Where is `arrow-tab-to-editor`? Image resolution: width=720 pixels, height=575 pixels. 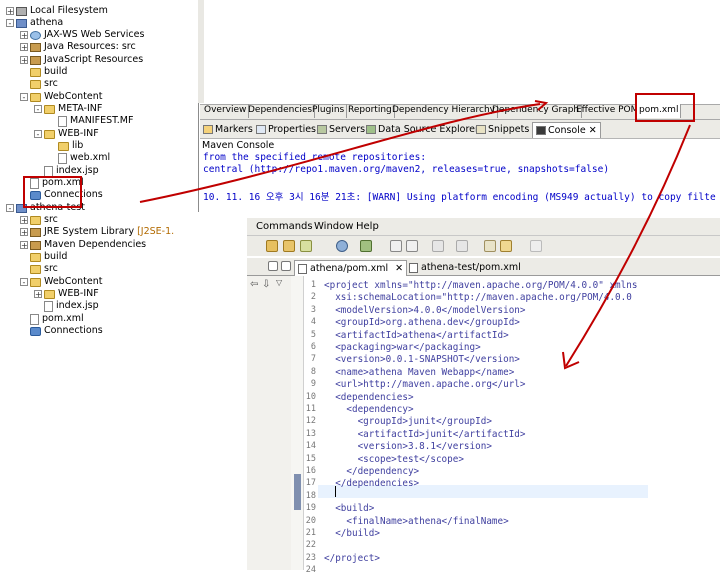
arrow-tab-to-editor is located at coordinates (628, 245).